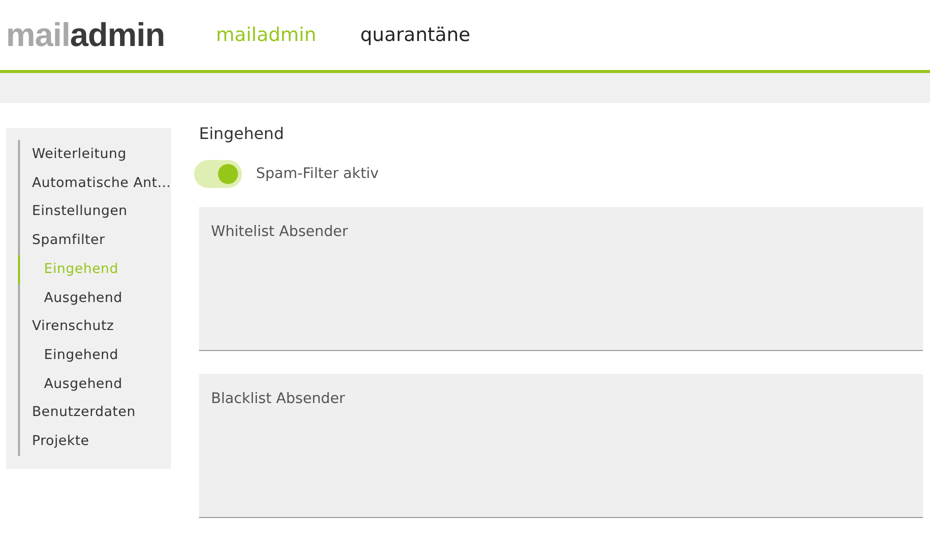 The image size is (930, 535). Describe the element at coordinates (415, 35) in the screenshot. I see `nav-link: quarantäne` at that location.